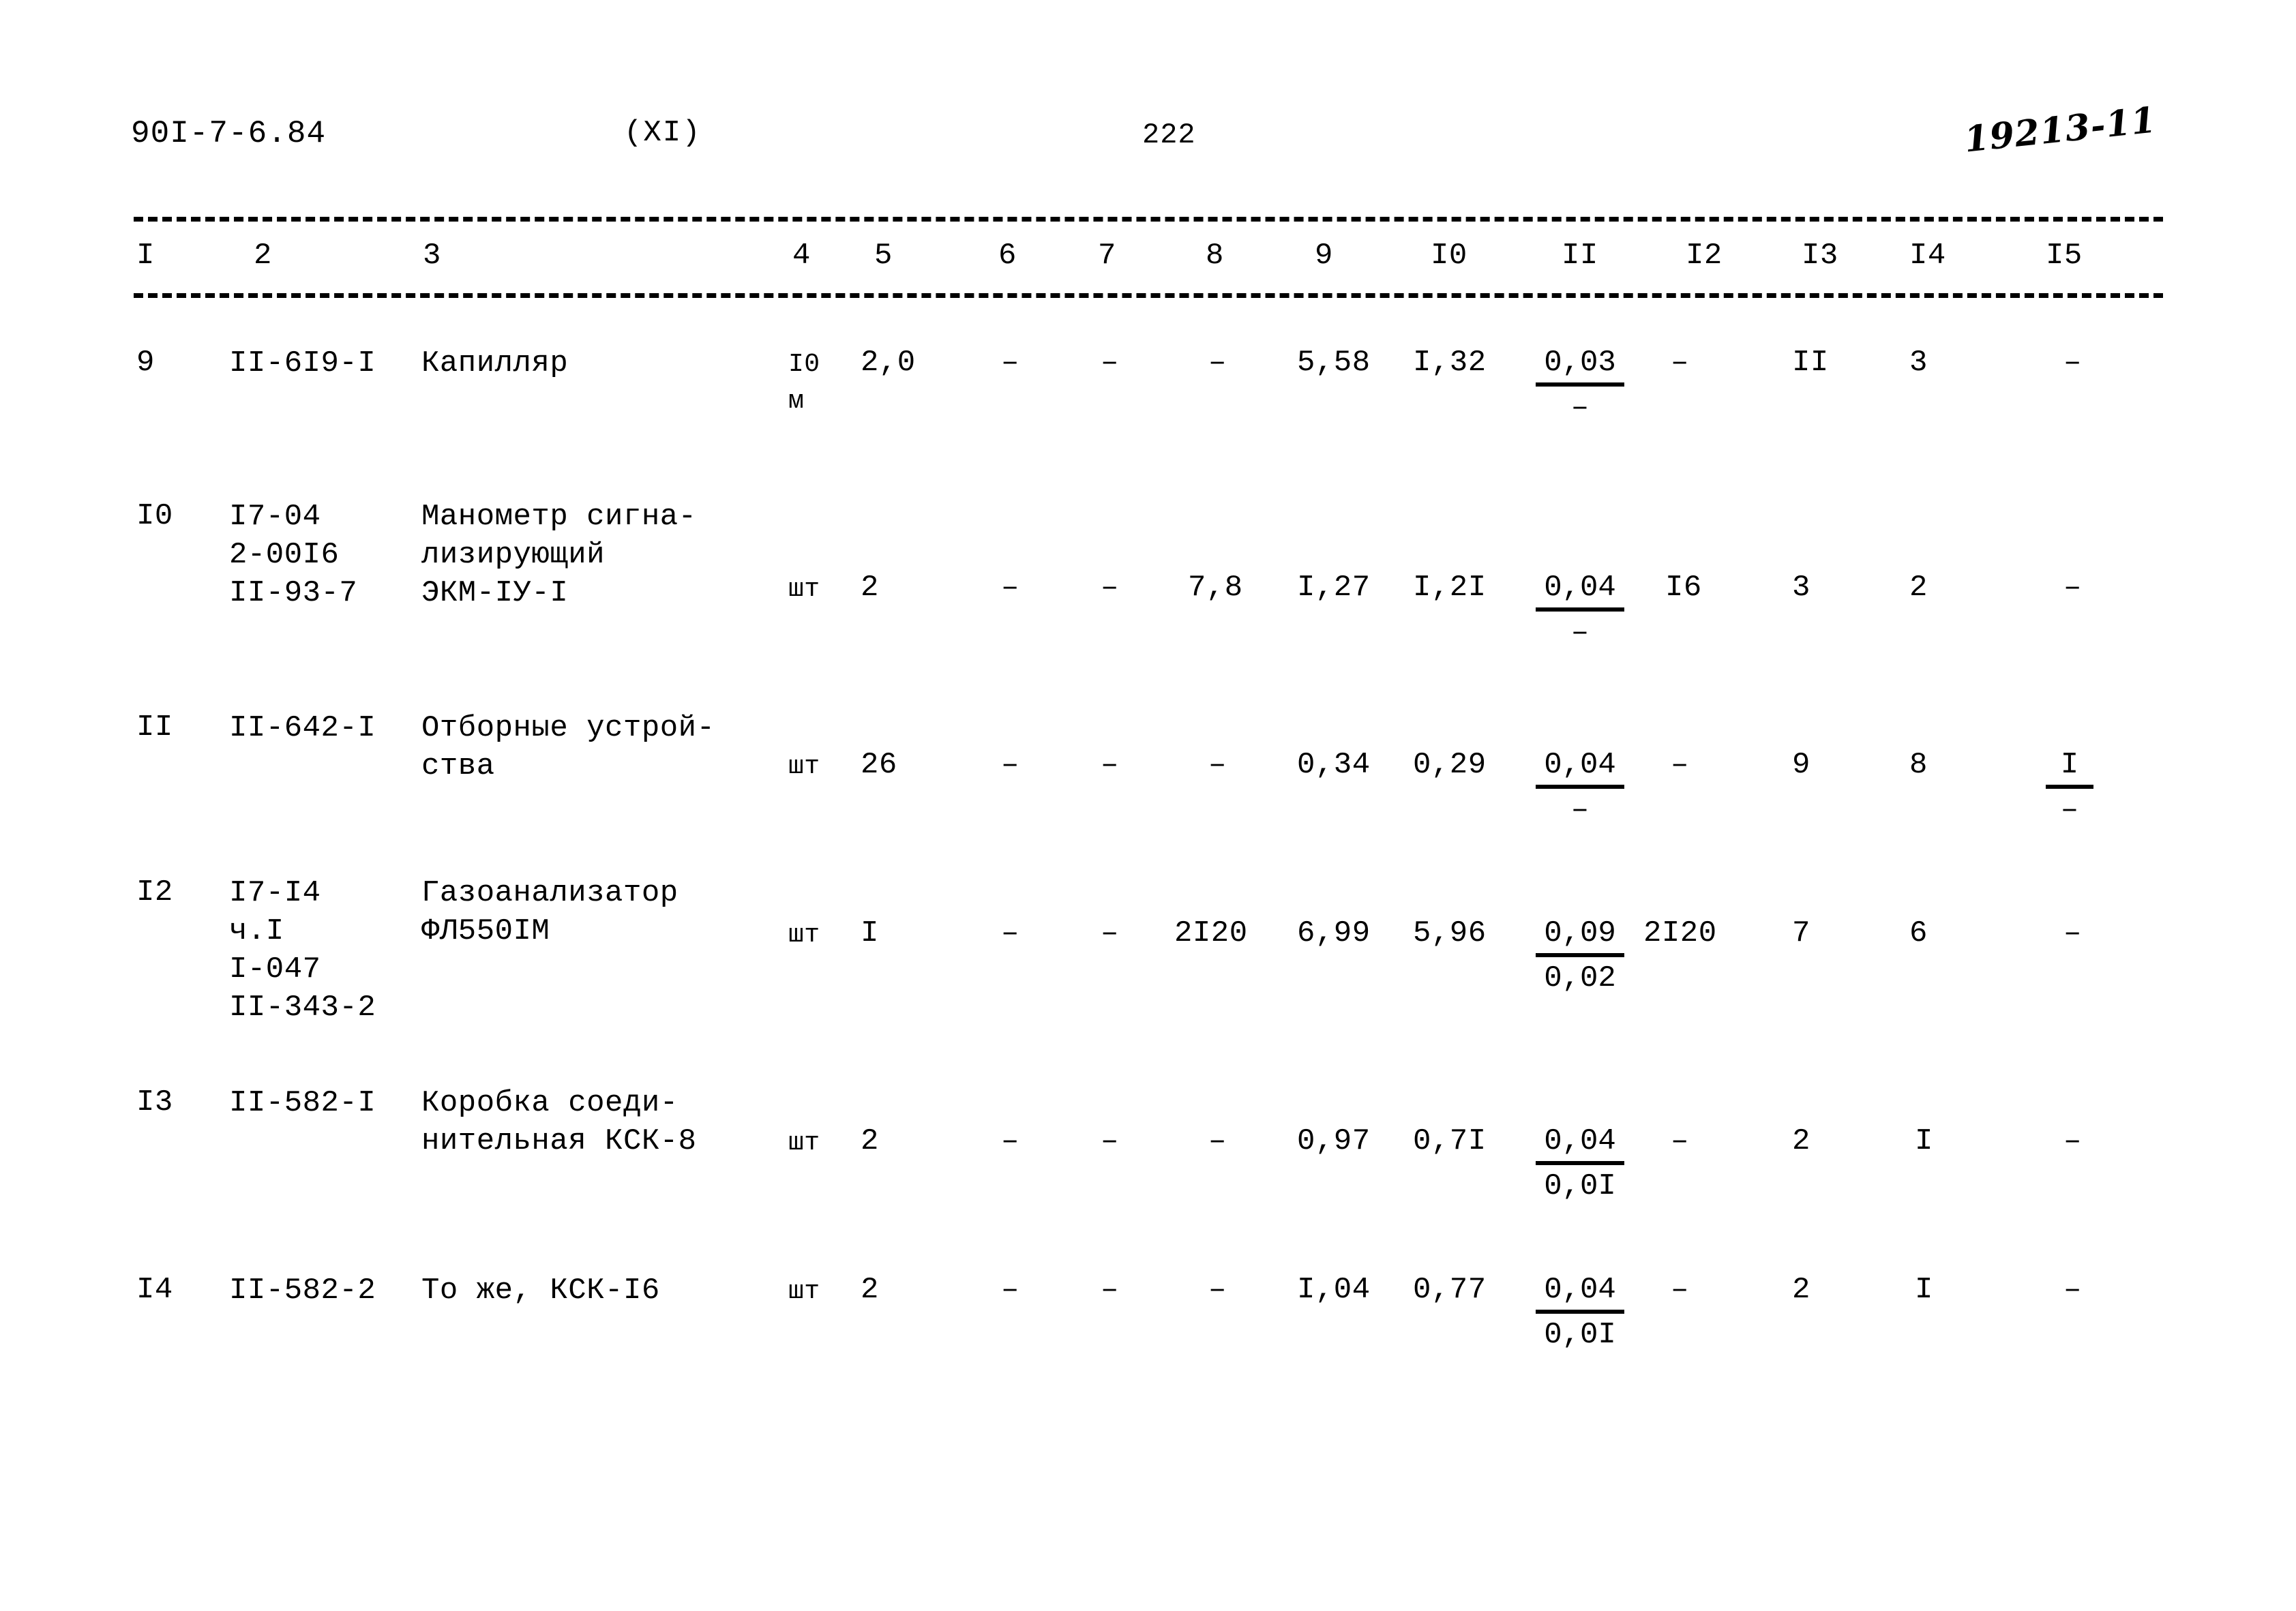  Describe the element at coordinates (1919, 765) in the screenshot. I see `item-col14: 8` at that location.